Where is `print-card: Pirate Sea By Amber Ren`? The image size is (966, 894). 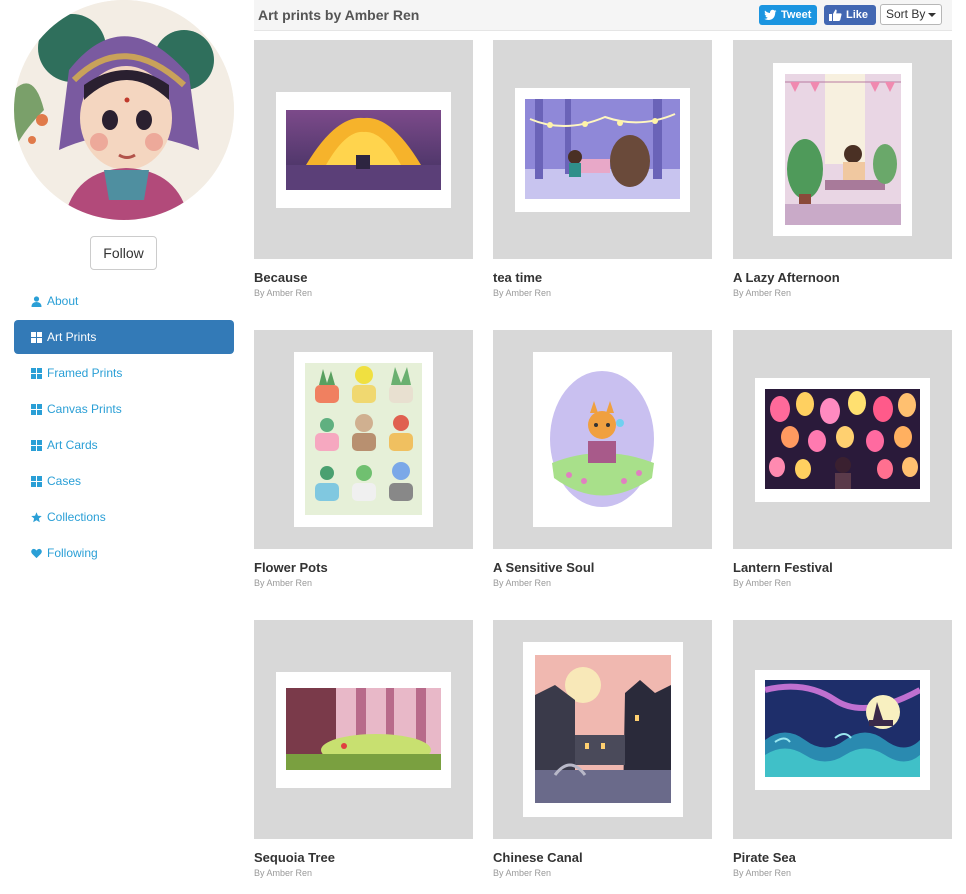
print-card: Pirate Sea By Amber Ren is located at coordinates (842, 749).